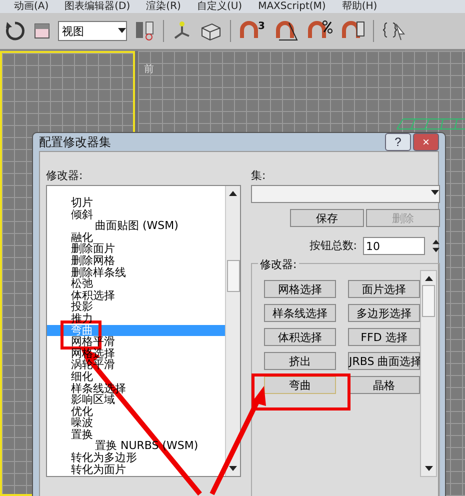 This screenshot has width=465, height=496. Describe the element at coordinates (136, 238) in the screenshot. I see `list-item: 融化` at that location.